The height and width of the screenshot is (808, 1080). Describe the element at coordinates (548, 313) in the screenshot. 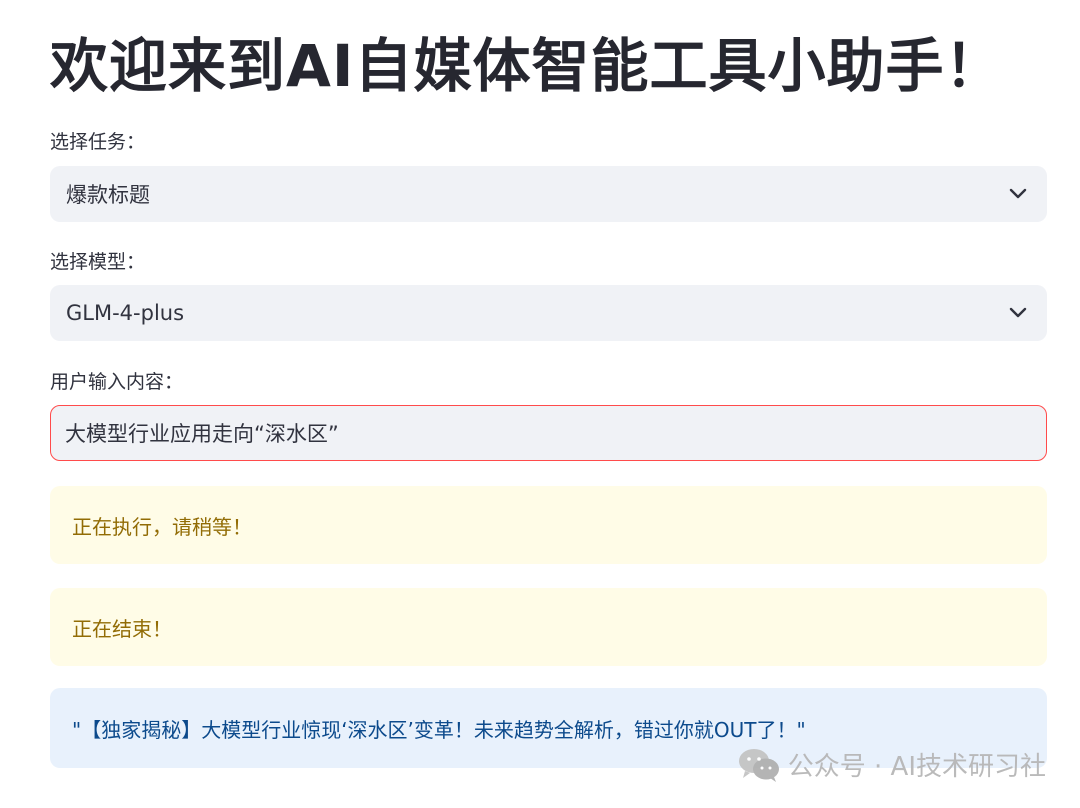

I see `model-select: GLM-4-plus` at that location.